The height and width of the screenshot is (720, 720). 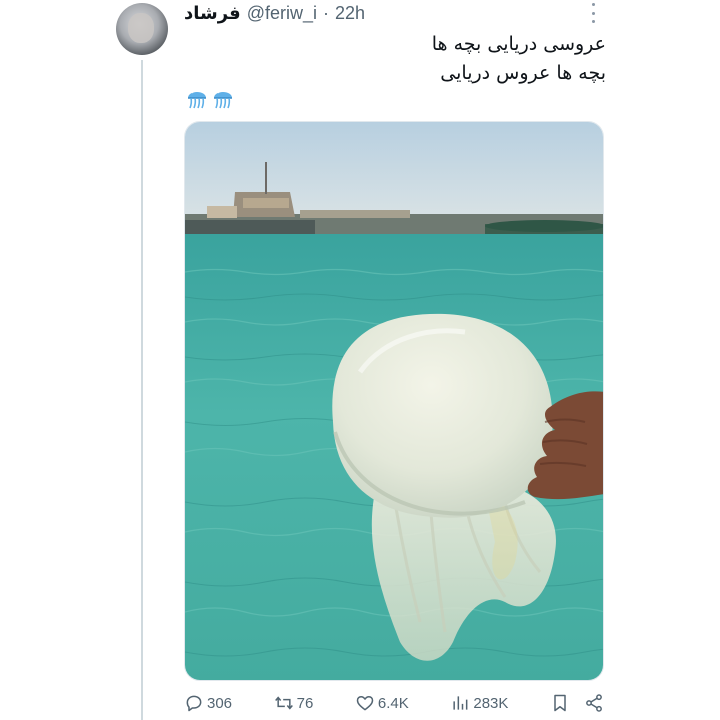 I want to click on share-icon, so click(x=594, y=703).